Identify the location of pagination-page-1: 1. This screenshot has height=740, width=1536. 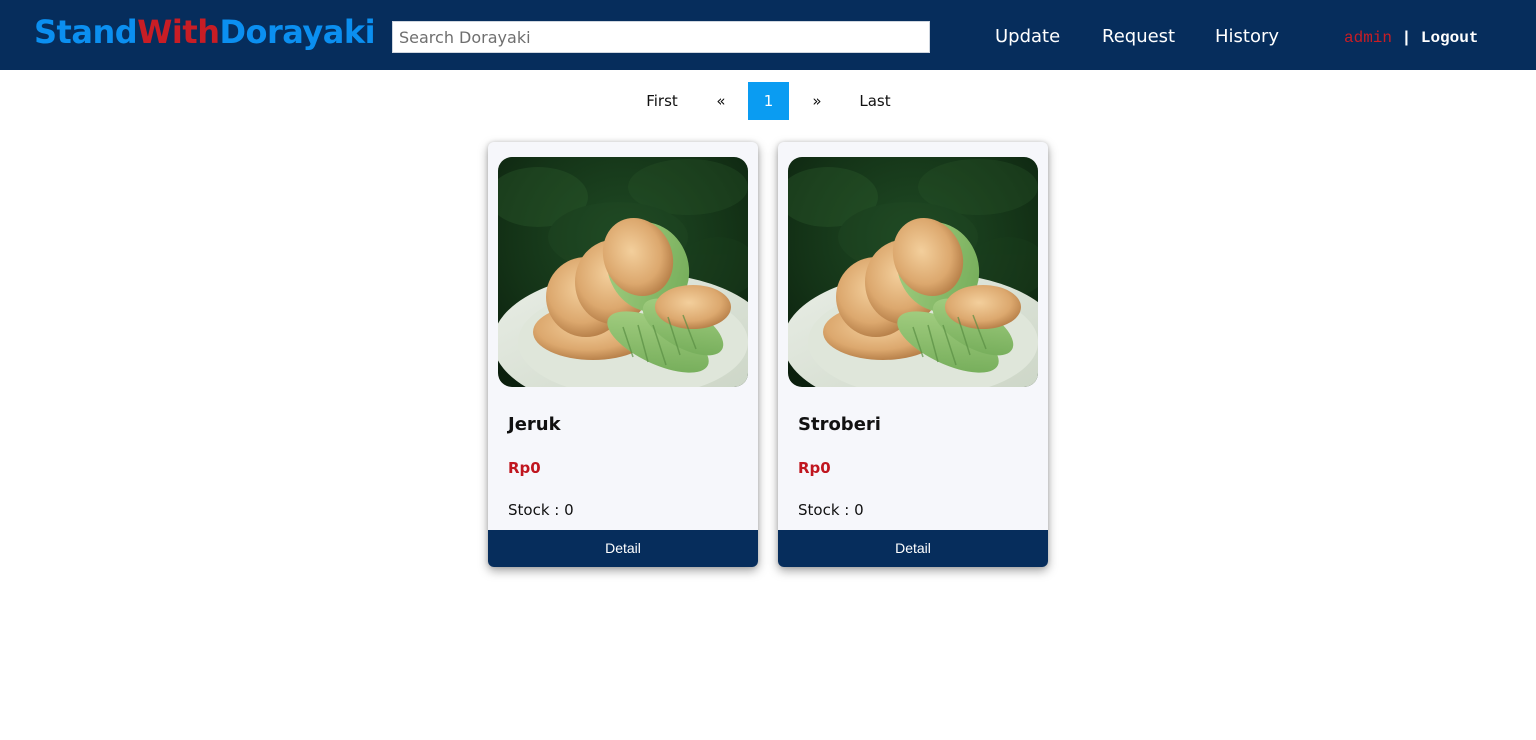
(768, 101).